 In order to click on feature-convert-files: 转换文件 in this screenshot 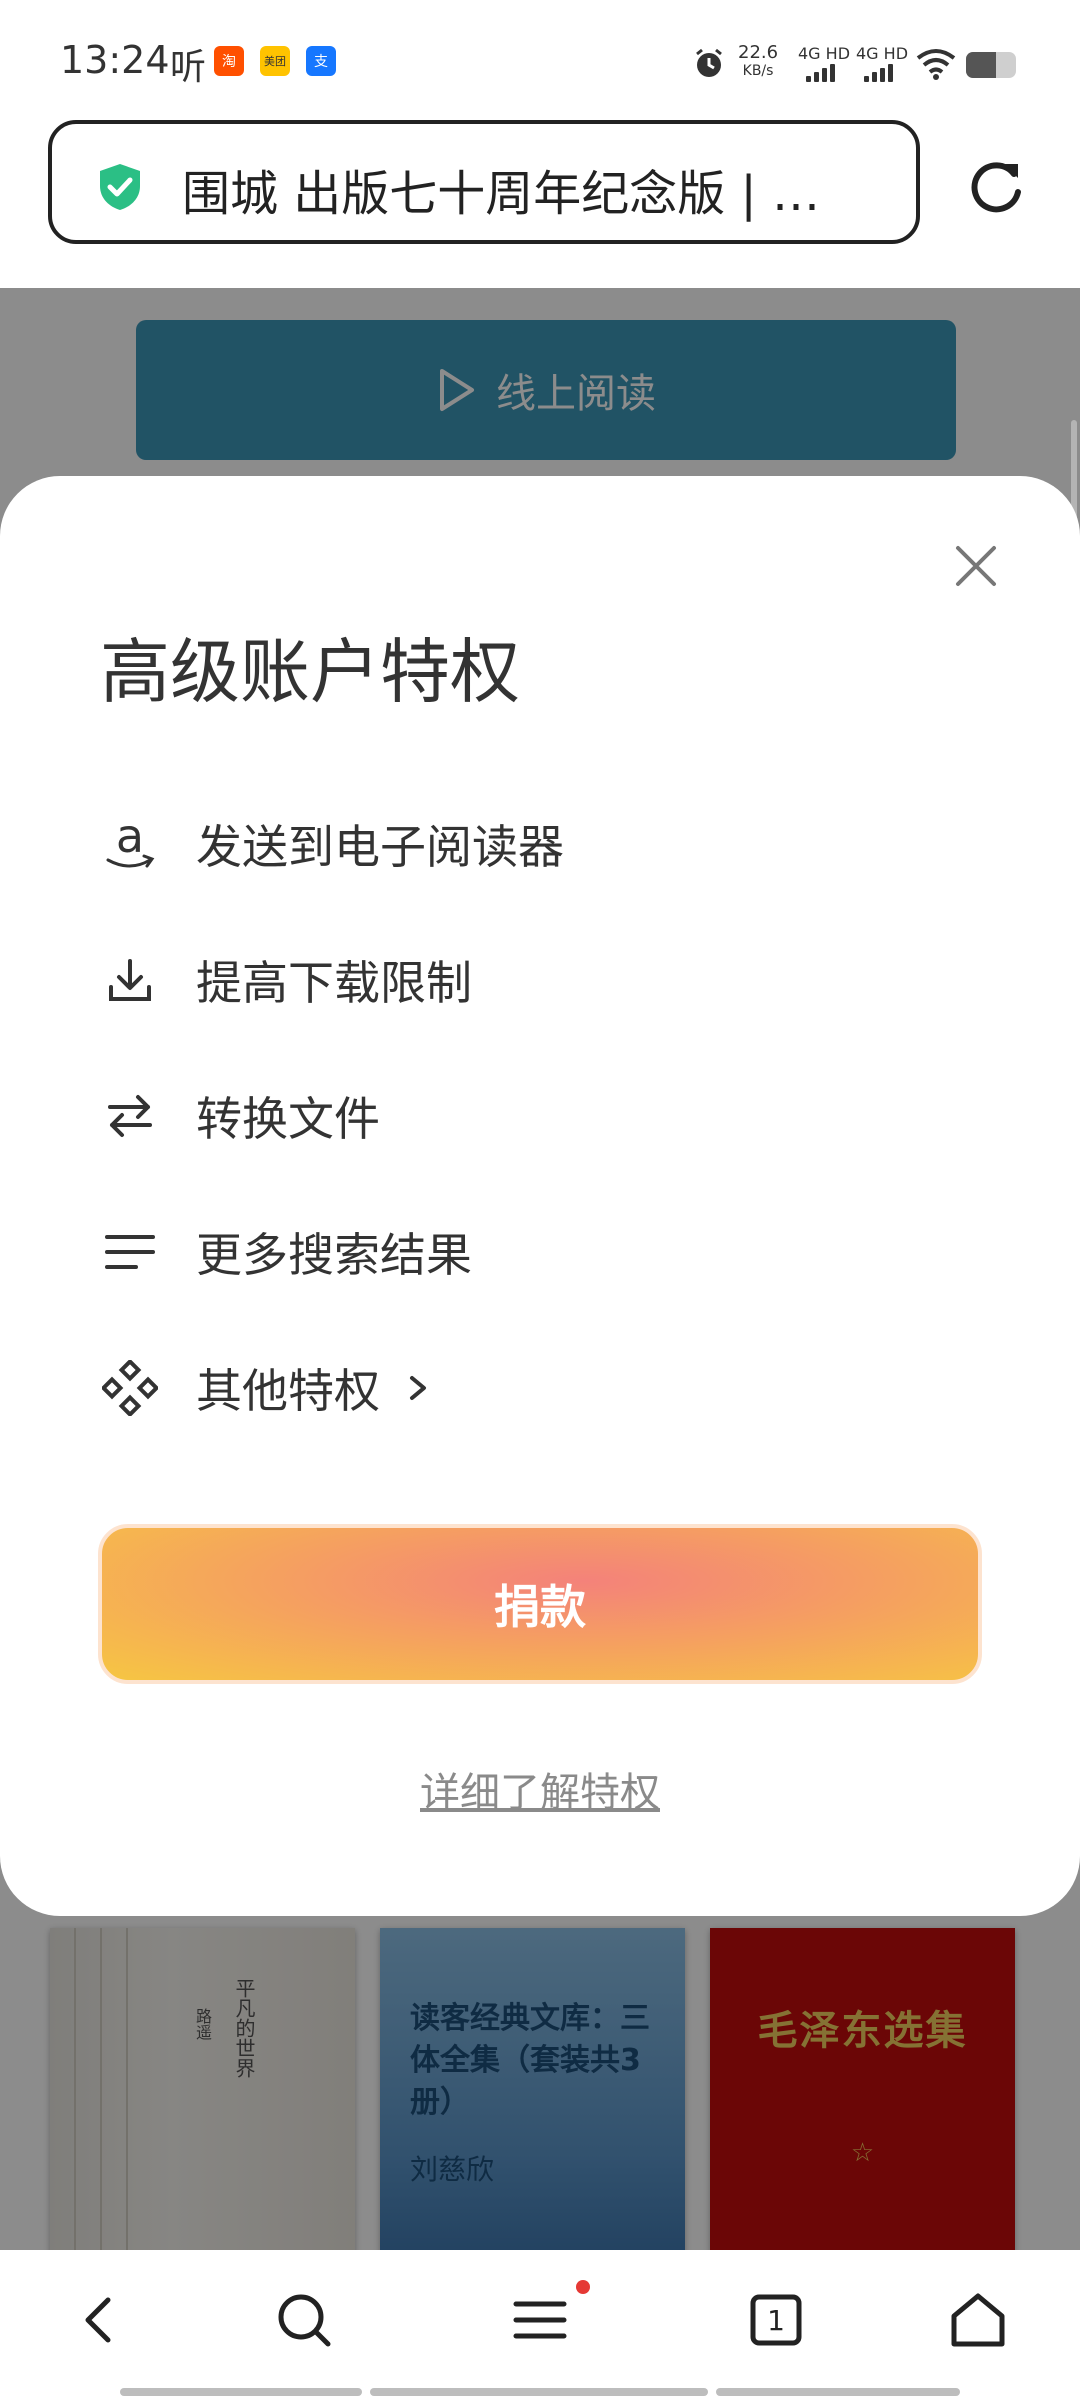, I will do `click(240, 1116)`.